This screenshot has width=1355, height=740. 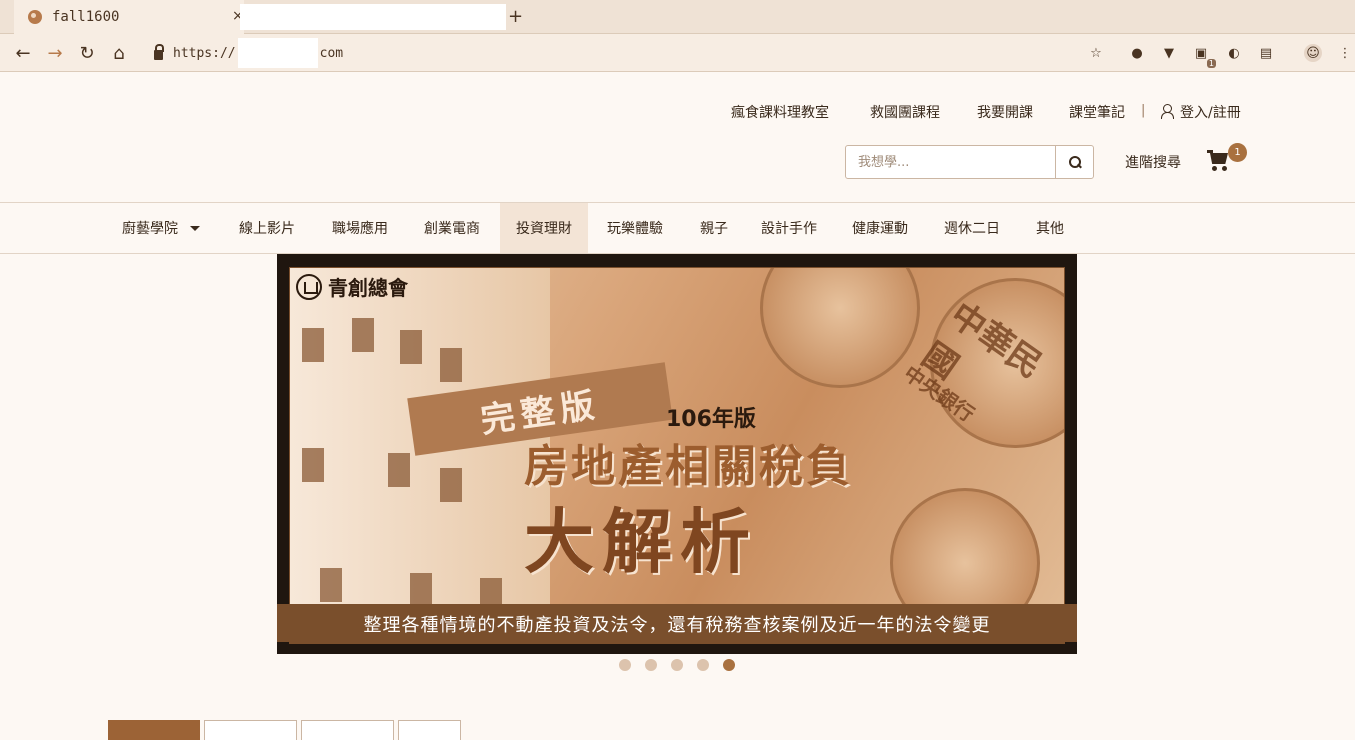 What do you see at coordinates (1266, 53) in the screenshot?
I see `calculator-extension-icon: ▤` at bounding box center [1266, 53].